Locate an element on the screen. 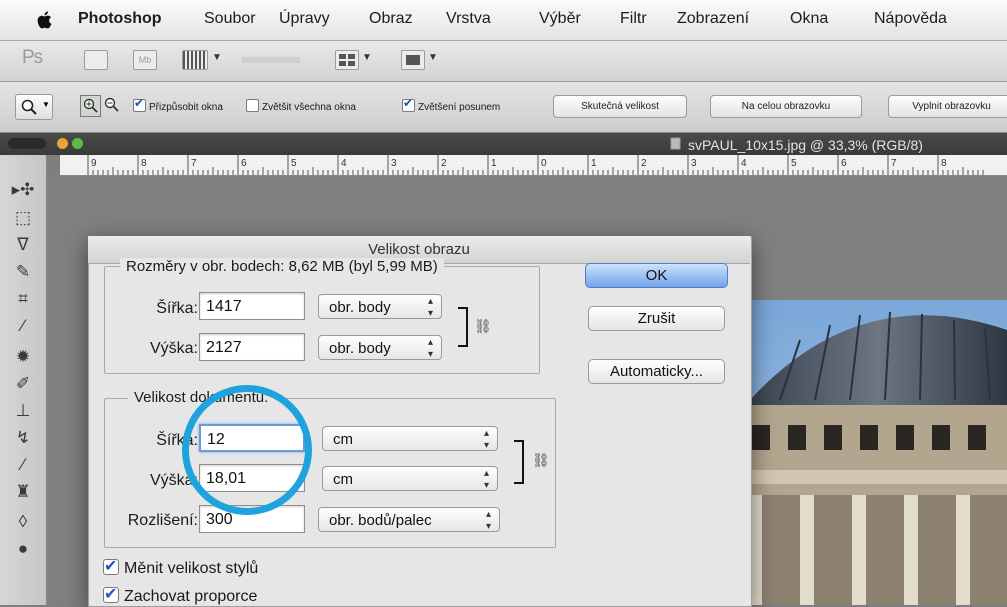  zoom-level-placeholder is located at coordinates (271, 60).